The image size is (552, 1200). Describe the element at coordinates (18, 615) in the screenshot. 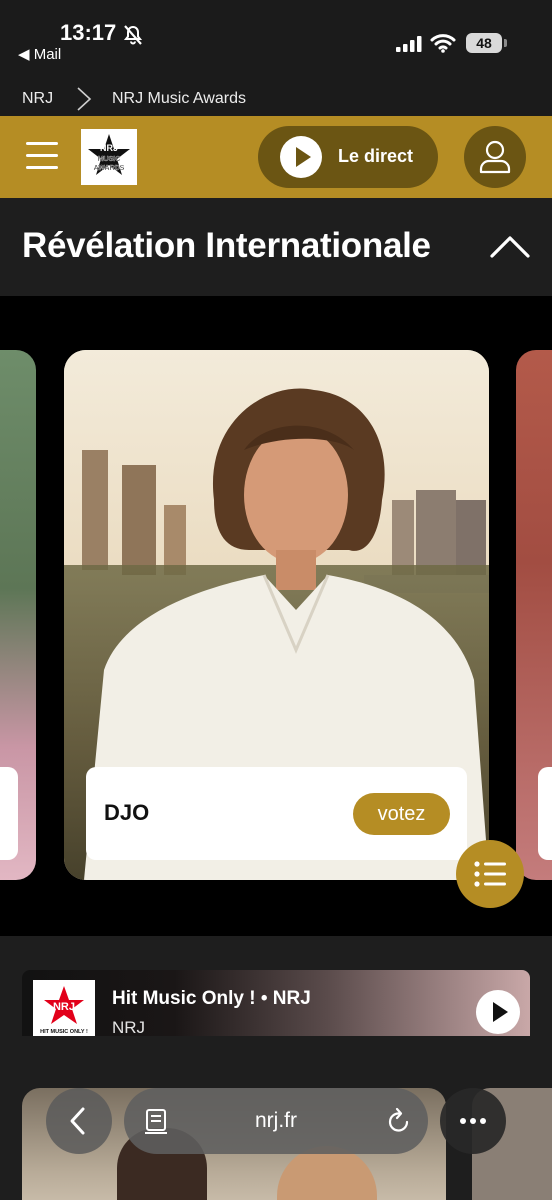

I see `previous-nominee-card` at that location.